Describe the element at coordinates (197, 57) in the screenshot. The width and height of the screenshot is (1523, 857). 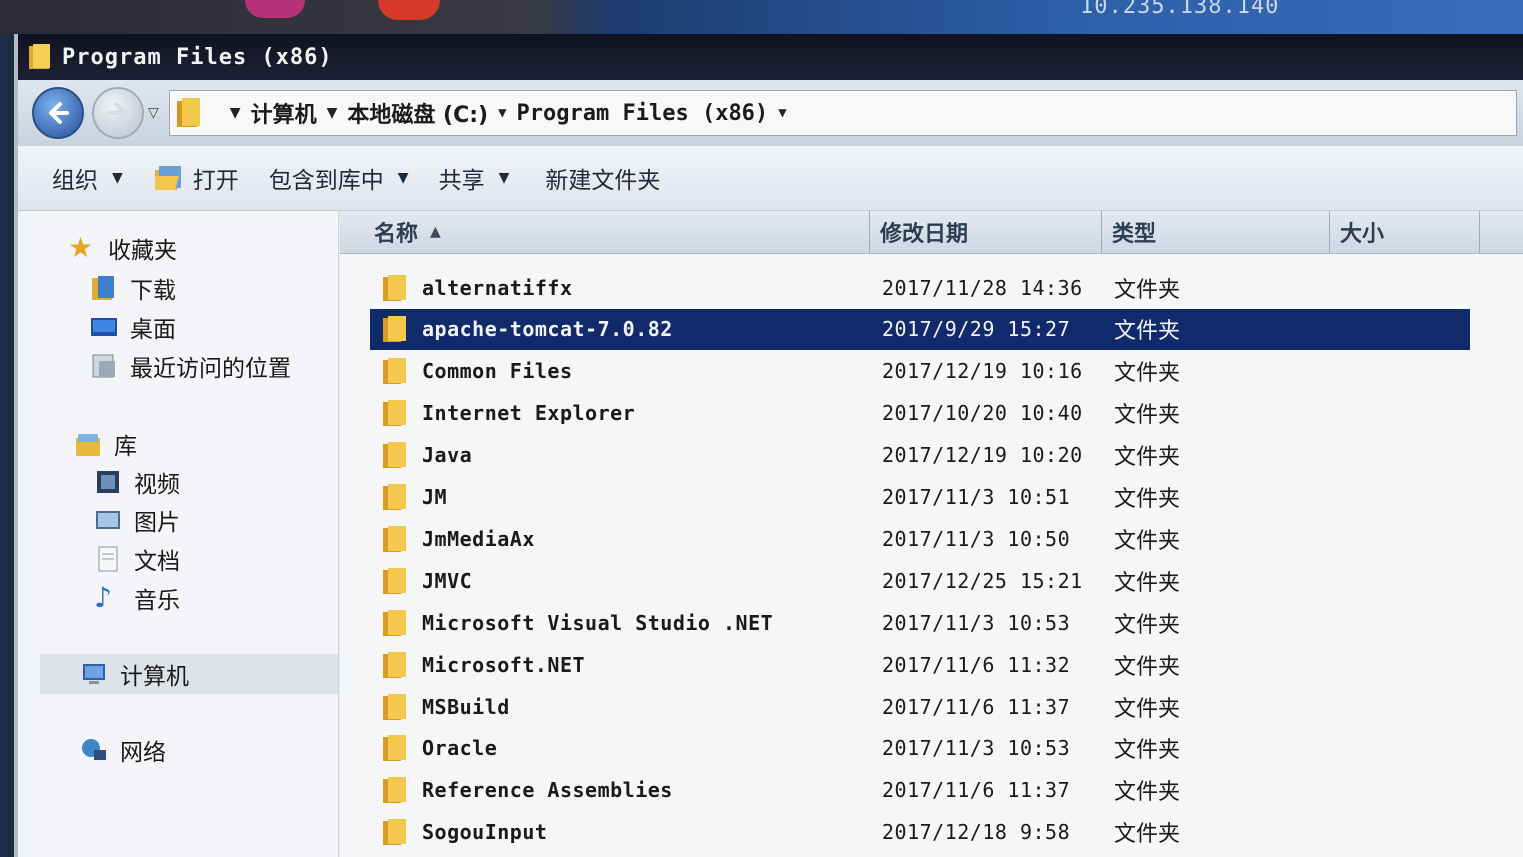
I see `window-title: Program Files (x86)` at that location.